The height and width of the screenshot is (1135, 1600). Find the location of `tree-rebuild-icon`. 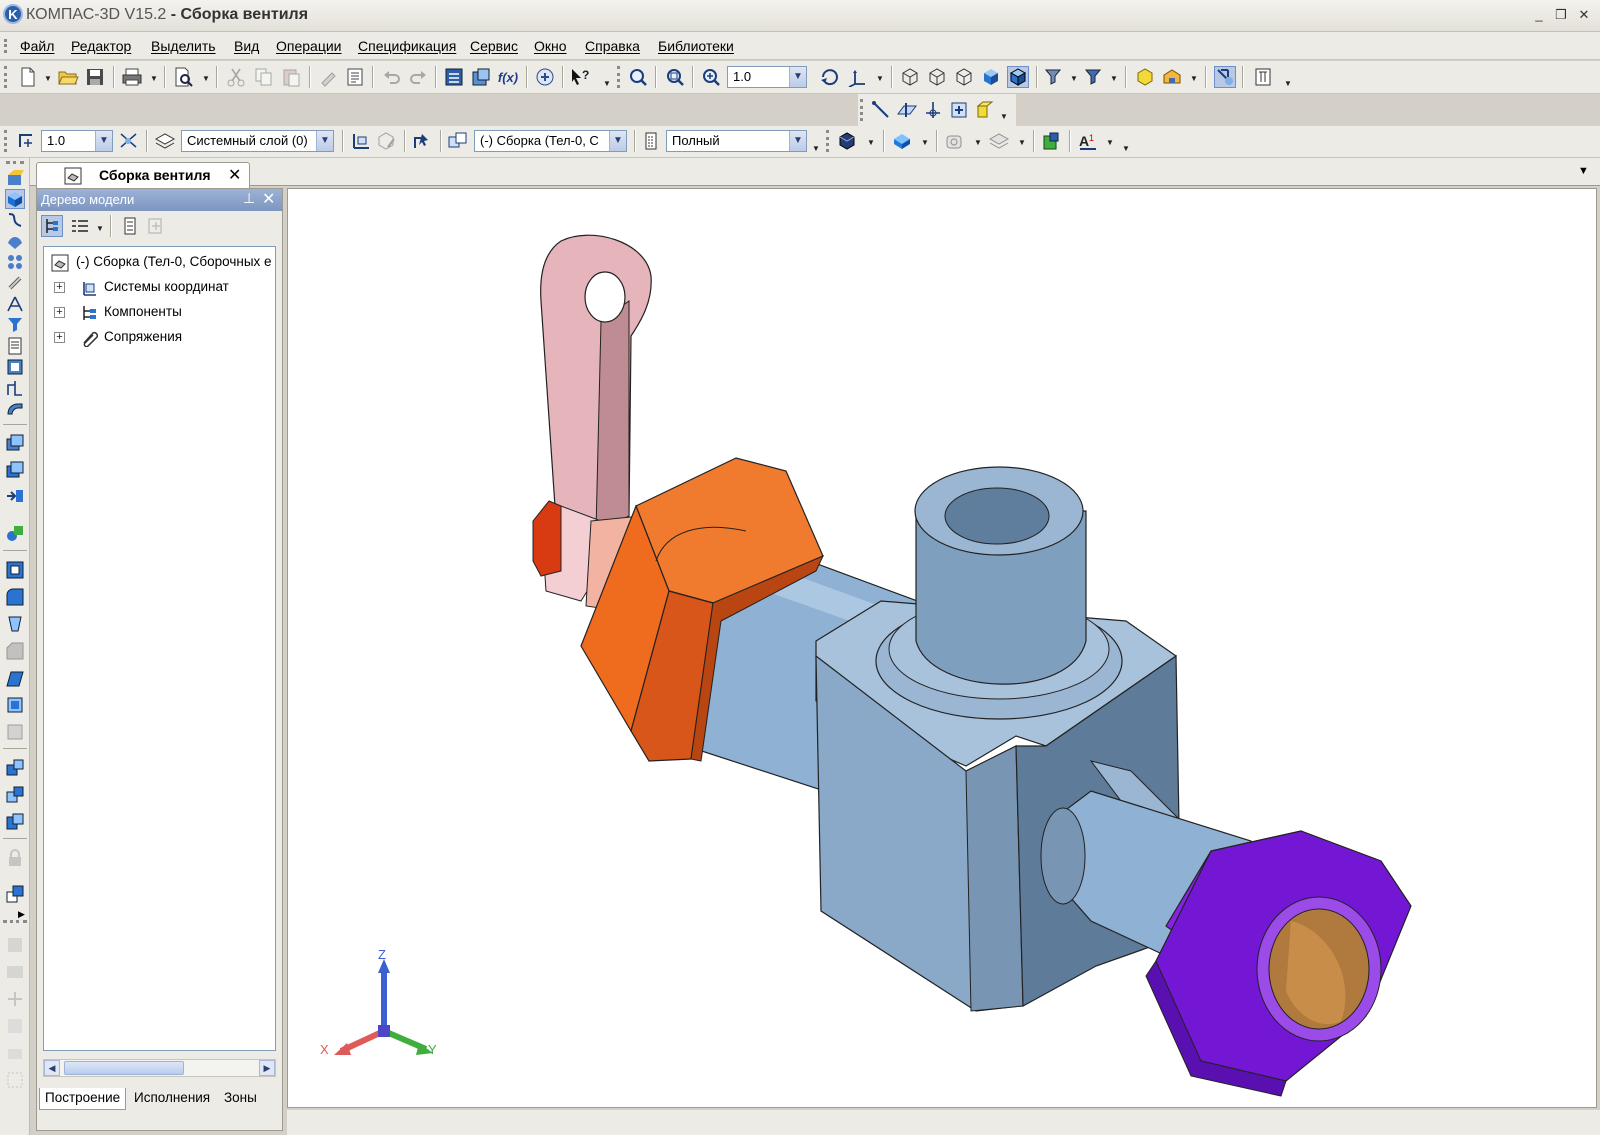

tree-rebuild-icon is located at coordinates (156, 226).